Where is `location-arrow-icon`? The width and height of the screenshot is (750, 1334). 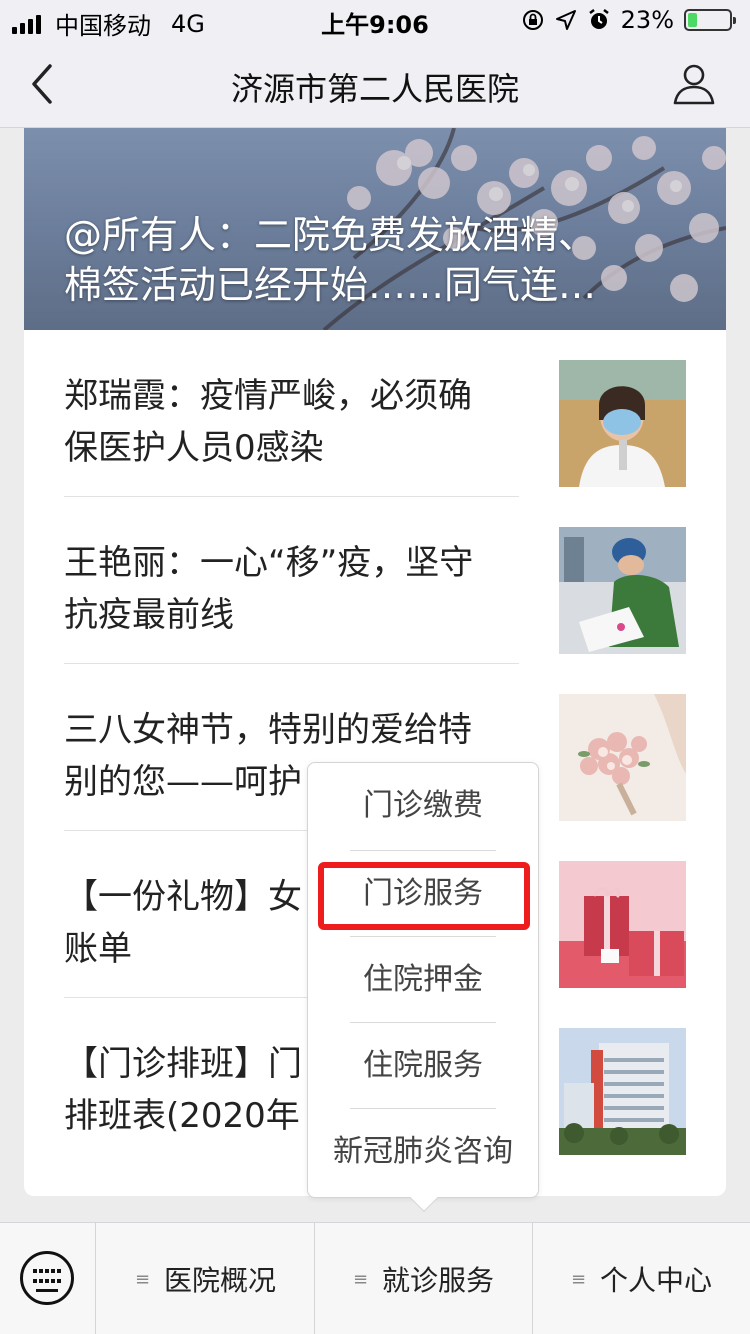 location-arrow-icon is located at coordinates (565, 20).